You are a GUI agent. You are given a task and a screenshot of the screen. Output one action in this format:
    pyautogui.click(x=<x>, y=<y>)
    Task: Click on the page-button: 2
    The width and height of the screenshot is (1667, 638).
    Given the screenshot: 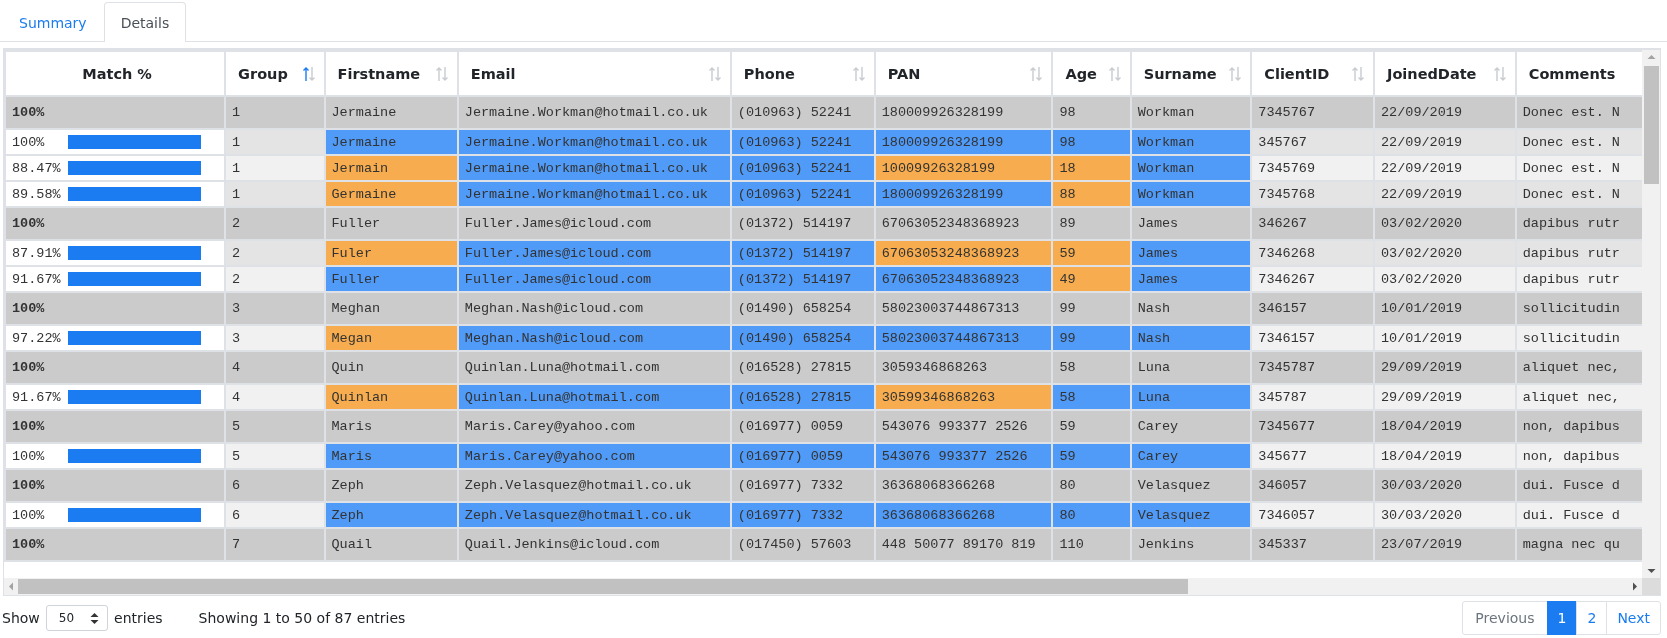 What is the action you would take?
    pyautogui.click(x=1592, y=618)
    